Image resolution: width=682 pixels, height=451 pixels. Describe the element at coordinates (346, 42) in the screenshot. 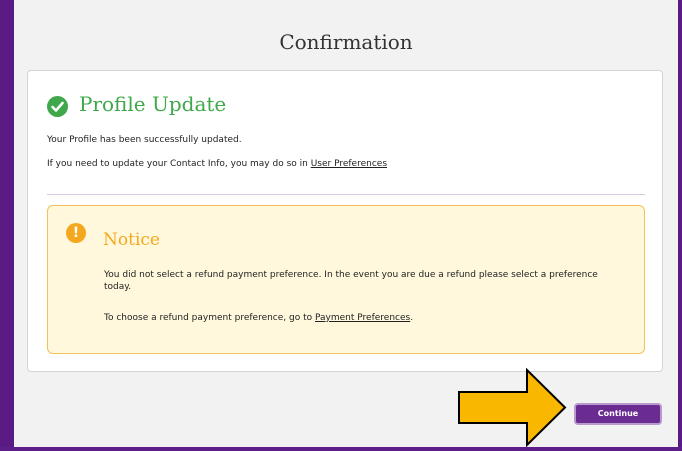

I see `page-title: Confirmation` at that location.